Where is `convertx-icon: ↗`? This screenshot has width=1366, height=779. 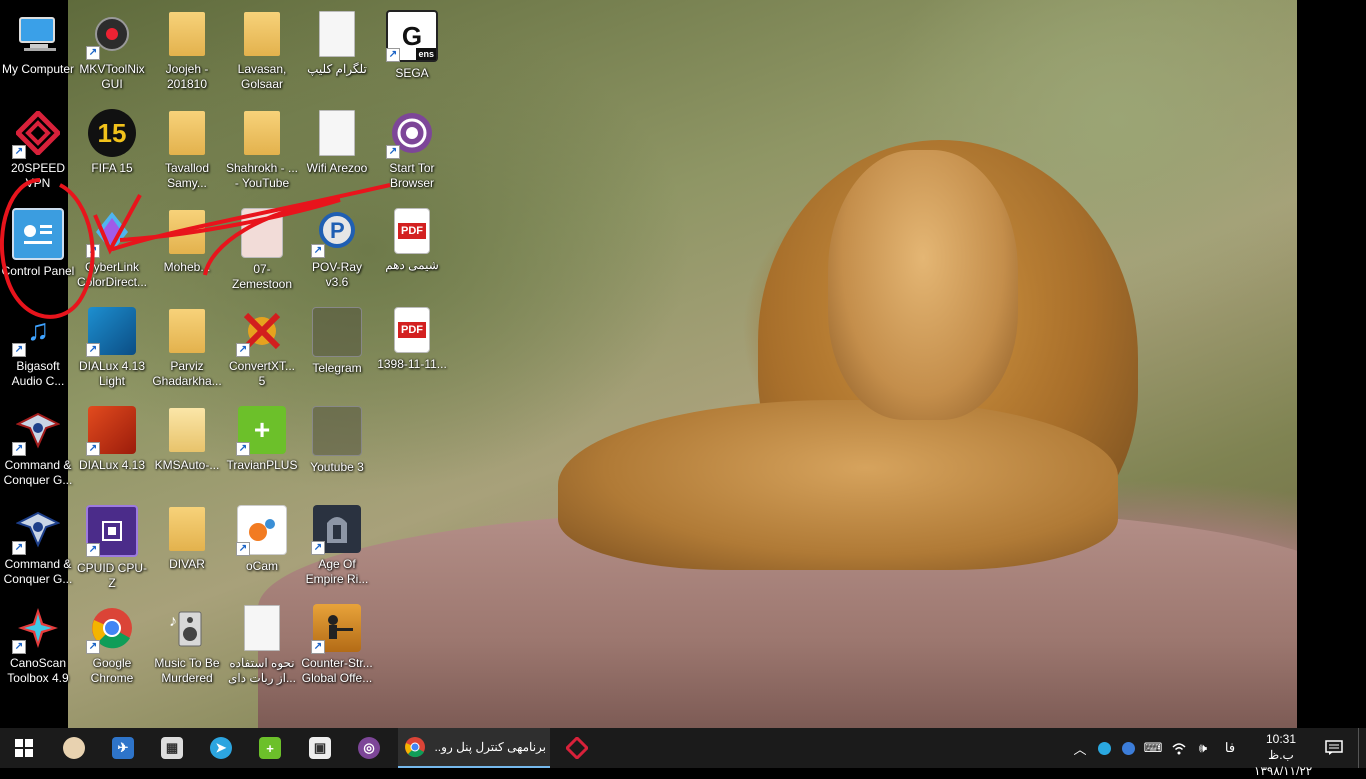 convertx-icon: ↗ is located at coordinates (261, 332).